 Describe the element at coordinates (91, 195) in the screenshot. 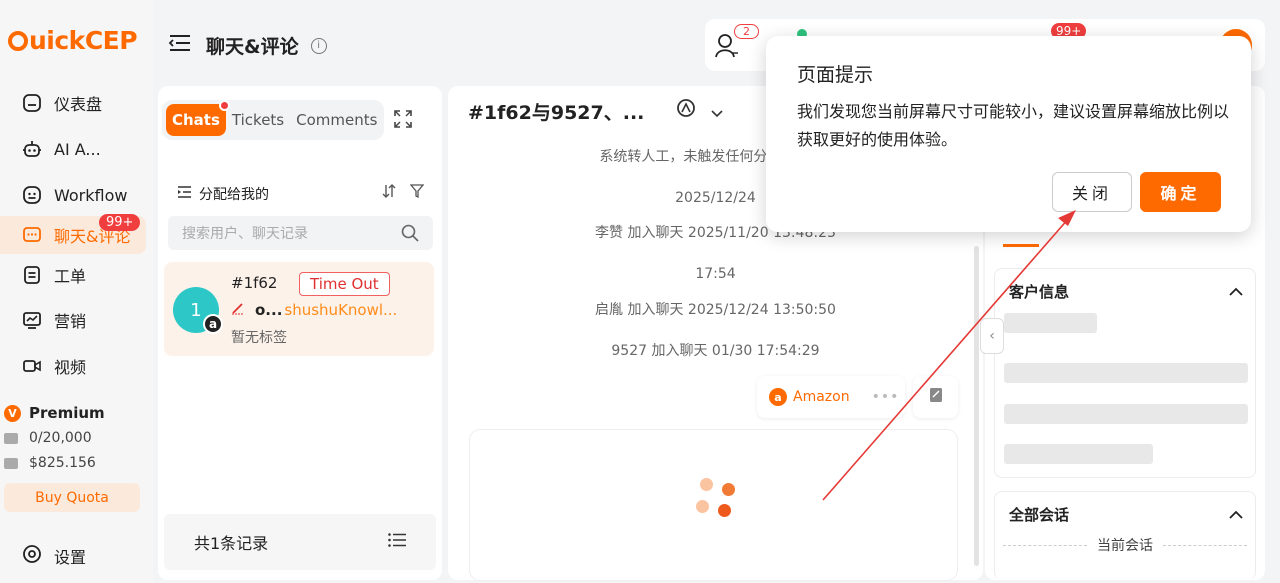

I see `sidebar-item-label: Workflow` at that location.